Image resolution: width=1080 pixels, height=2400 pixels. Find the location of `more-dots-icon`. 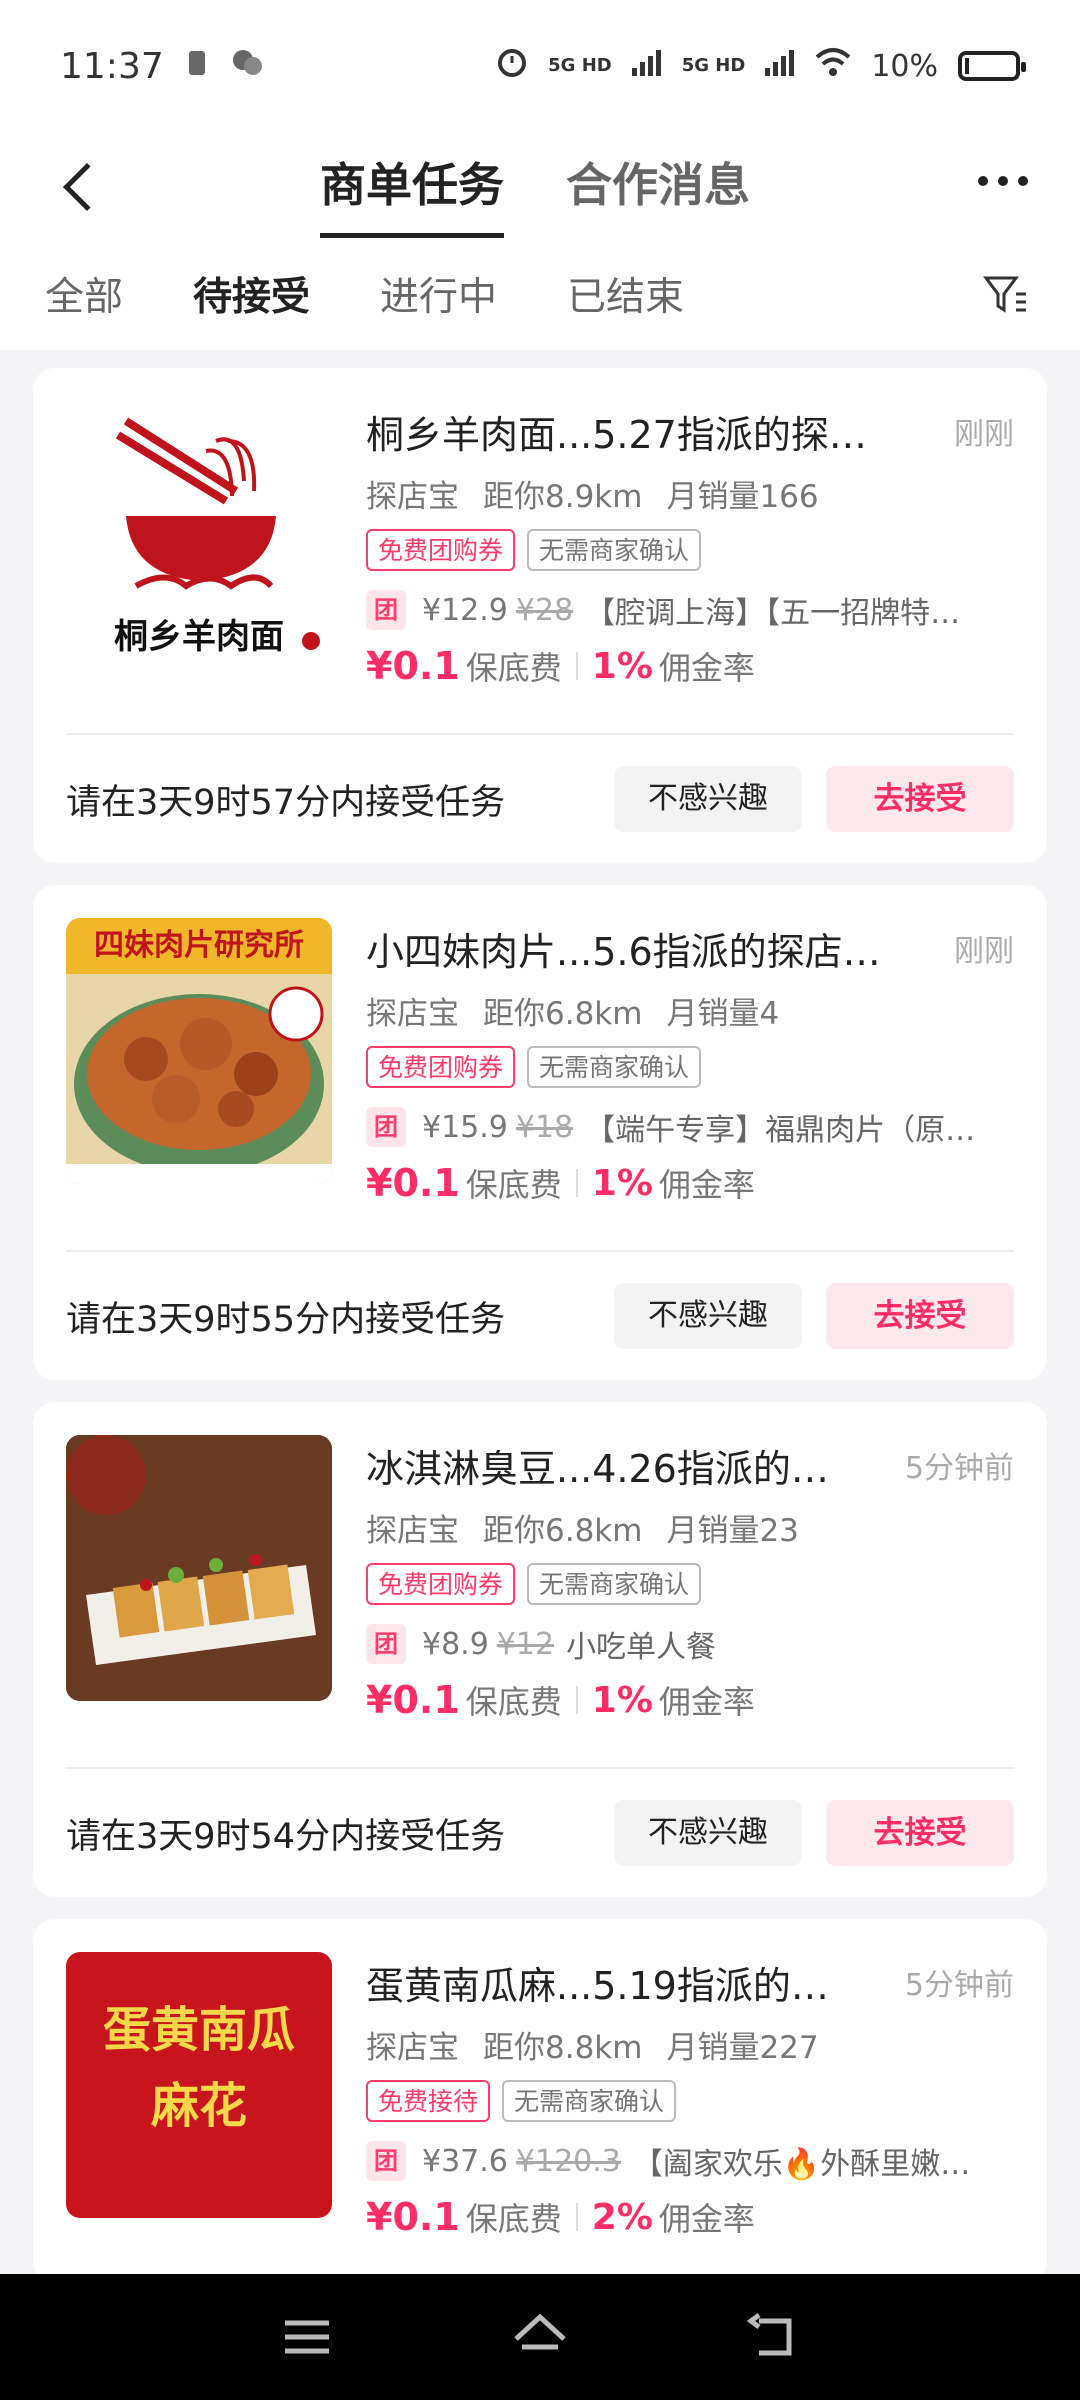

more-dots-icon is located at coordinates (983, 181).